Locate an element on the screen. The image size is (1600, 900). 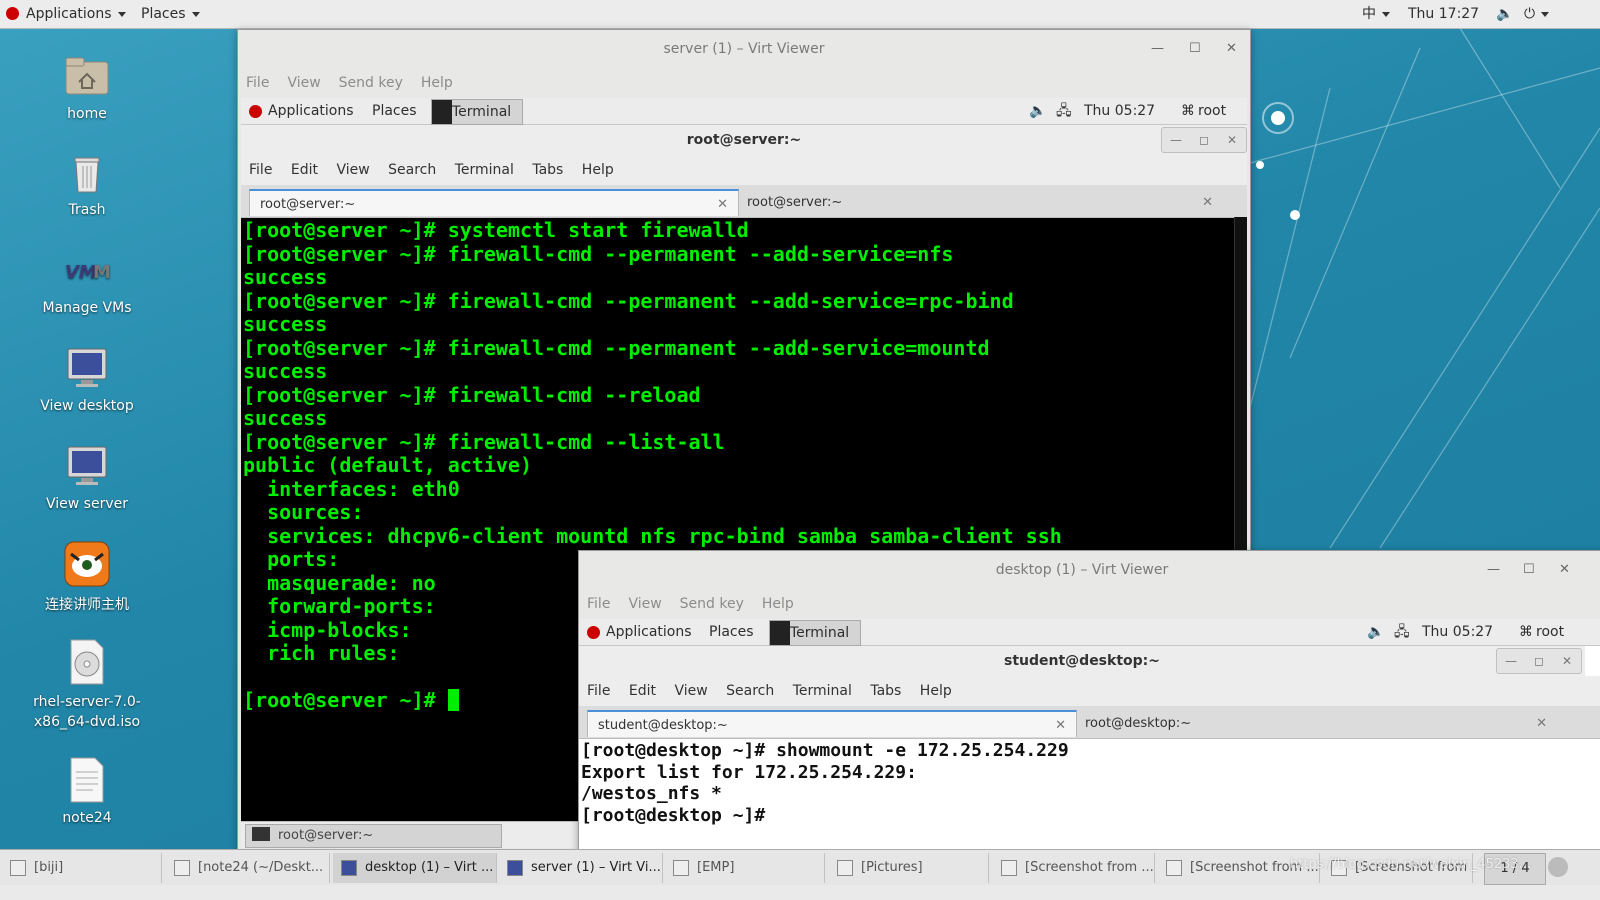
window-title: desktop (1) – Virt Viewer is located at coordinates (1082, 570).